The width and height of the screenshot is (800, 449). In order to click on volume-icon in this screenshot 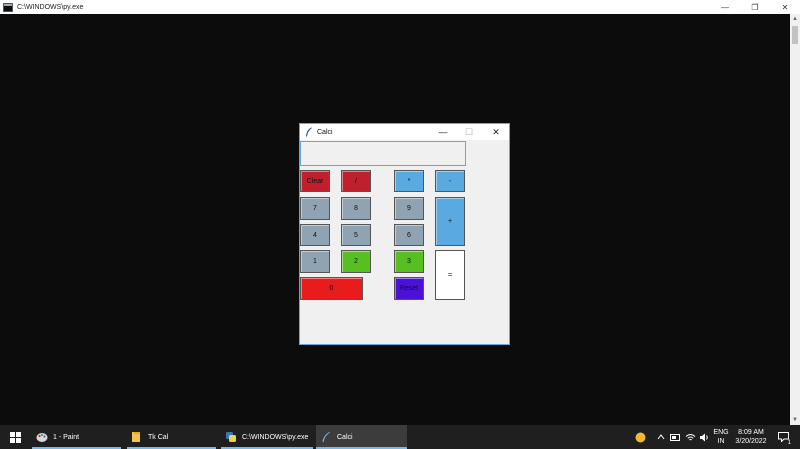, I will do `click(704, 437)`.